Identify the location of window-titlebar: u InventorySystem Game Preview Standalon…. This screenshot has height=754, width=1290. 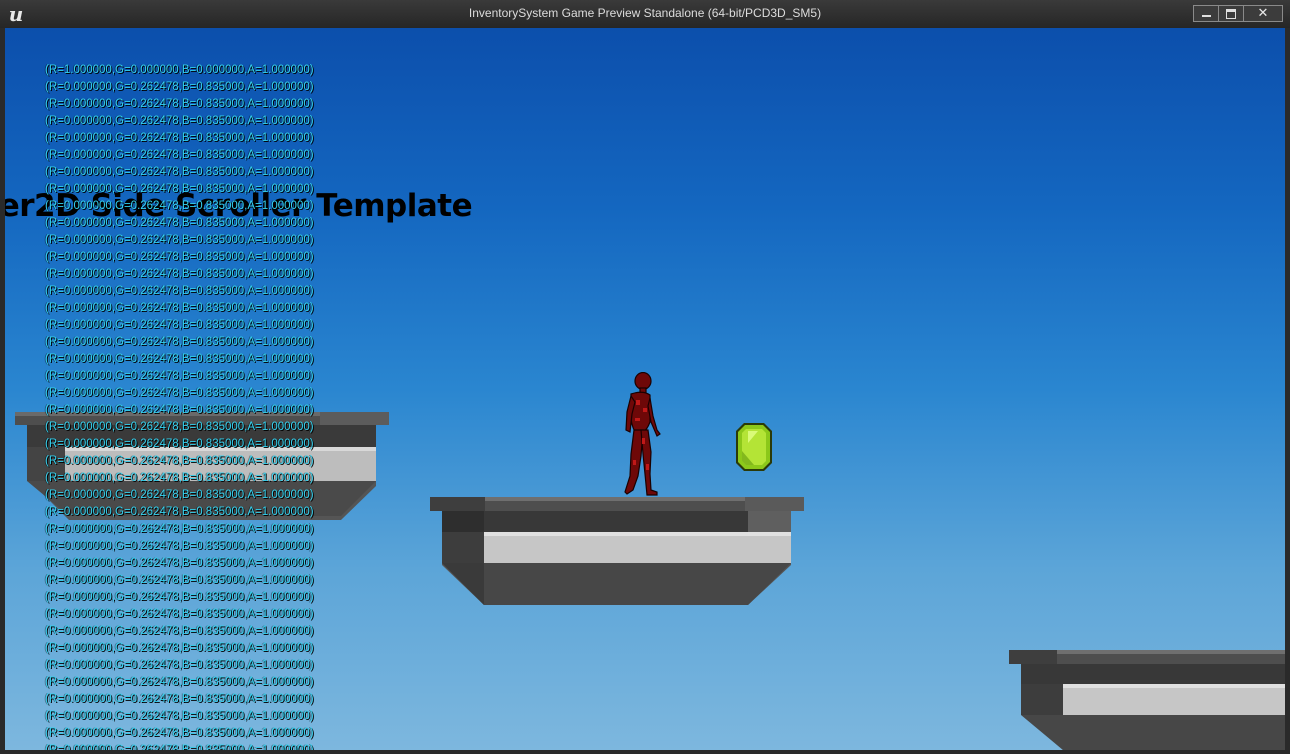
(645, 14).